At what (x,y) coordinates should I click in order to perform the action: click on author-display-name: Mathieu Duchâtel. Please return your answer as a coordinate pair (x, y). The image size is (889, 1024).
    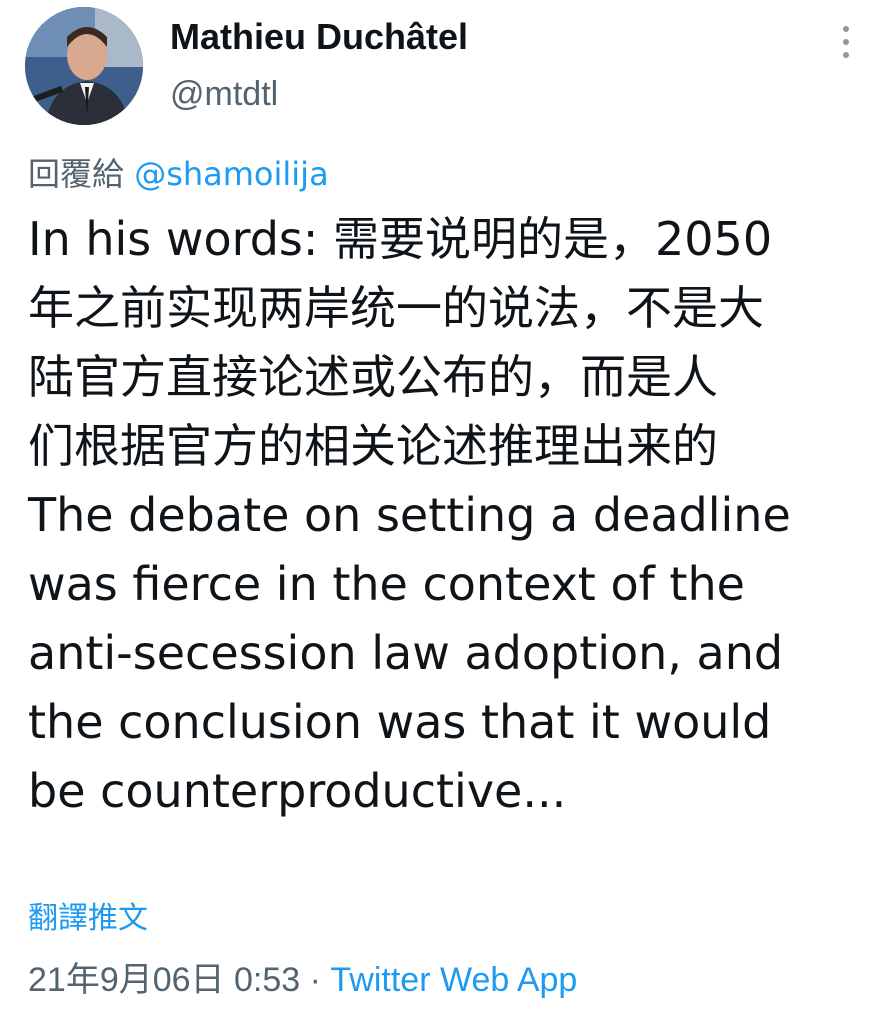
    Looking at the image, I should click on (319, 37).